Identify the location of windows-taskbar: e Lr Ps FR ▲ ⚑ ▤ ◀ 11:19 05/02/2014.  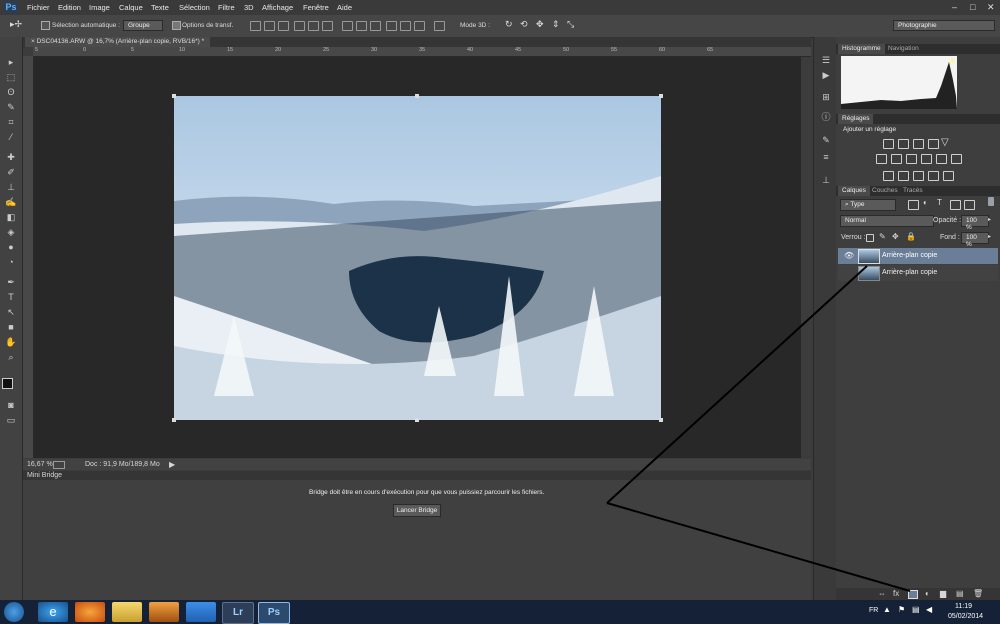
(500, 612).